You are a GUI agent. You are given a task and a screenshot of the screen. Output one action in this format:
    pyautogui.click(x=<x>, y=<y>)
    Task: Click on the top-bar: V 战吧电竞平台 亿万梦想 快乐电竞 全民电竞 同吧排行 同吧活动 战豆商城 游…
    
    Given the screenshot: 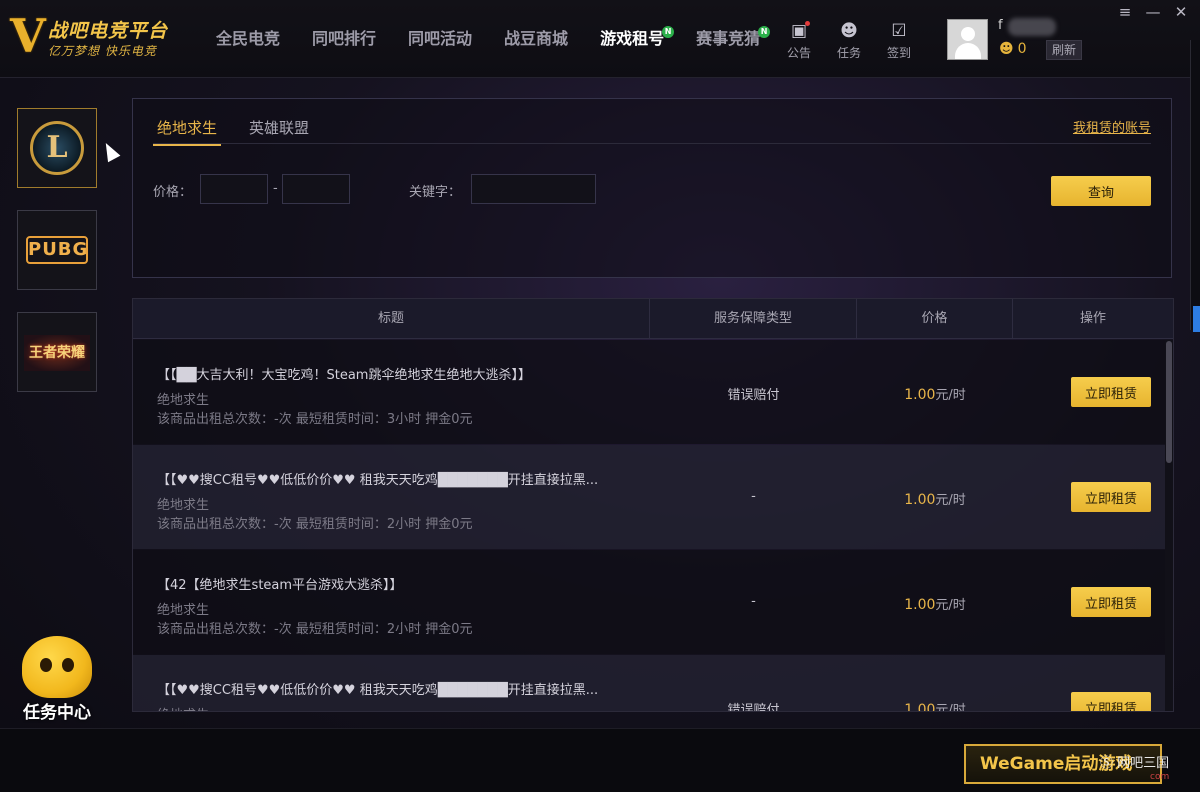 What is the action you would take?
    pyautogui.click(x=600, y=39)
    